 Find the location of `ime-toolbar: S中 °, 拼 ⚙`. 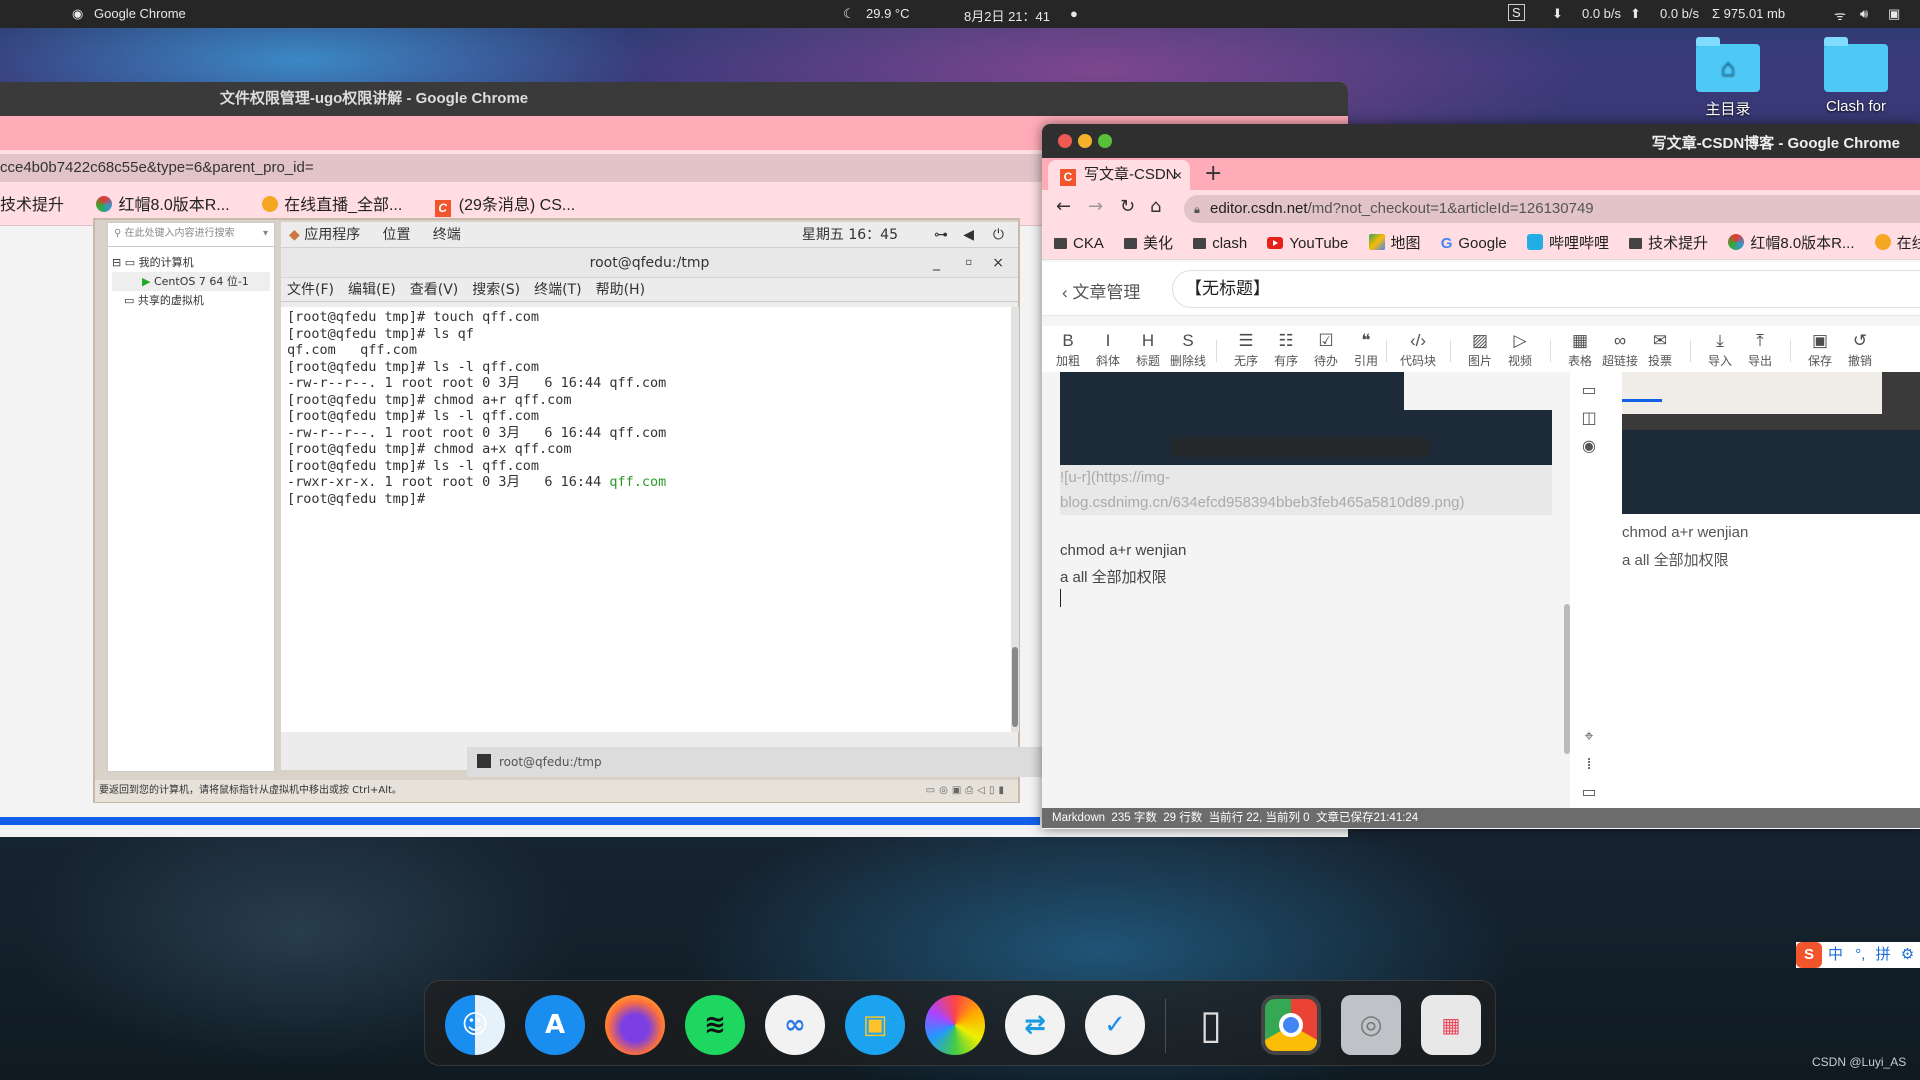

ime-toolbar: S中 °, 拼 ⚙ is located at coordinates (1858, 955).